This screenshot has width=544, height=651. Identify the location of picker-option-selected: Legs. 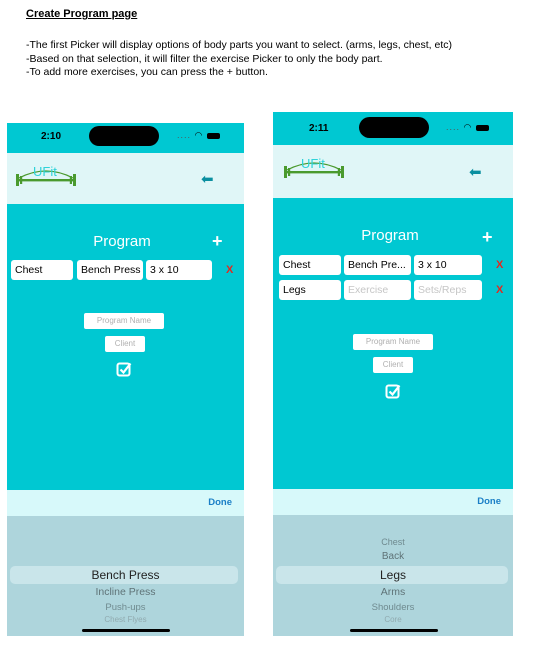
(393, 575).